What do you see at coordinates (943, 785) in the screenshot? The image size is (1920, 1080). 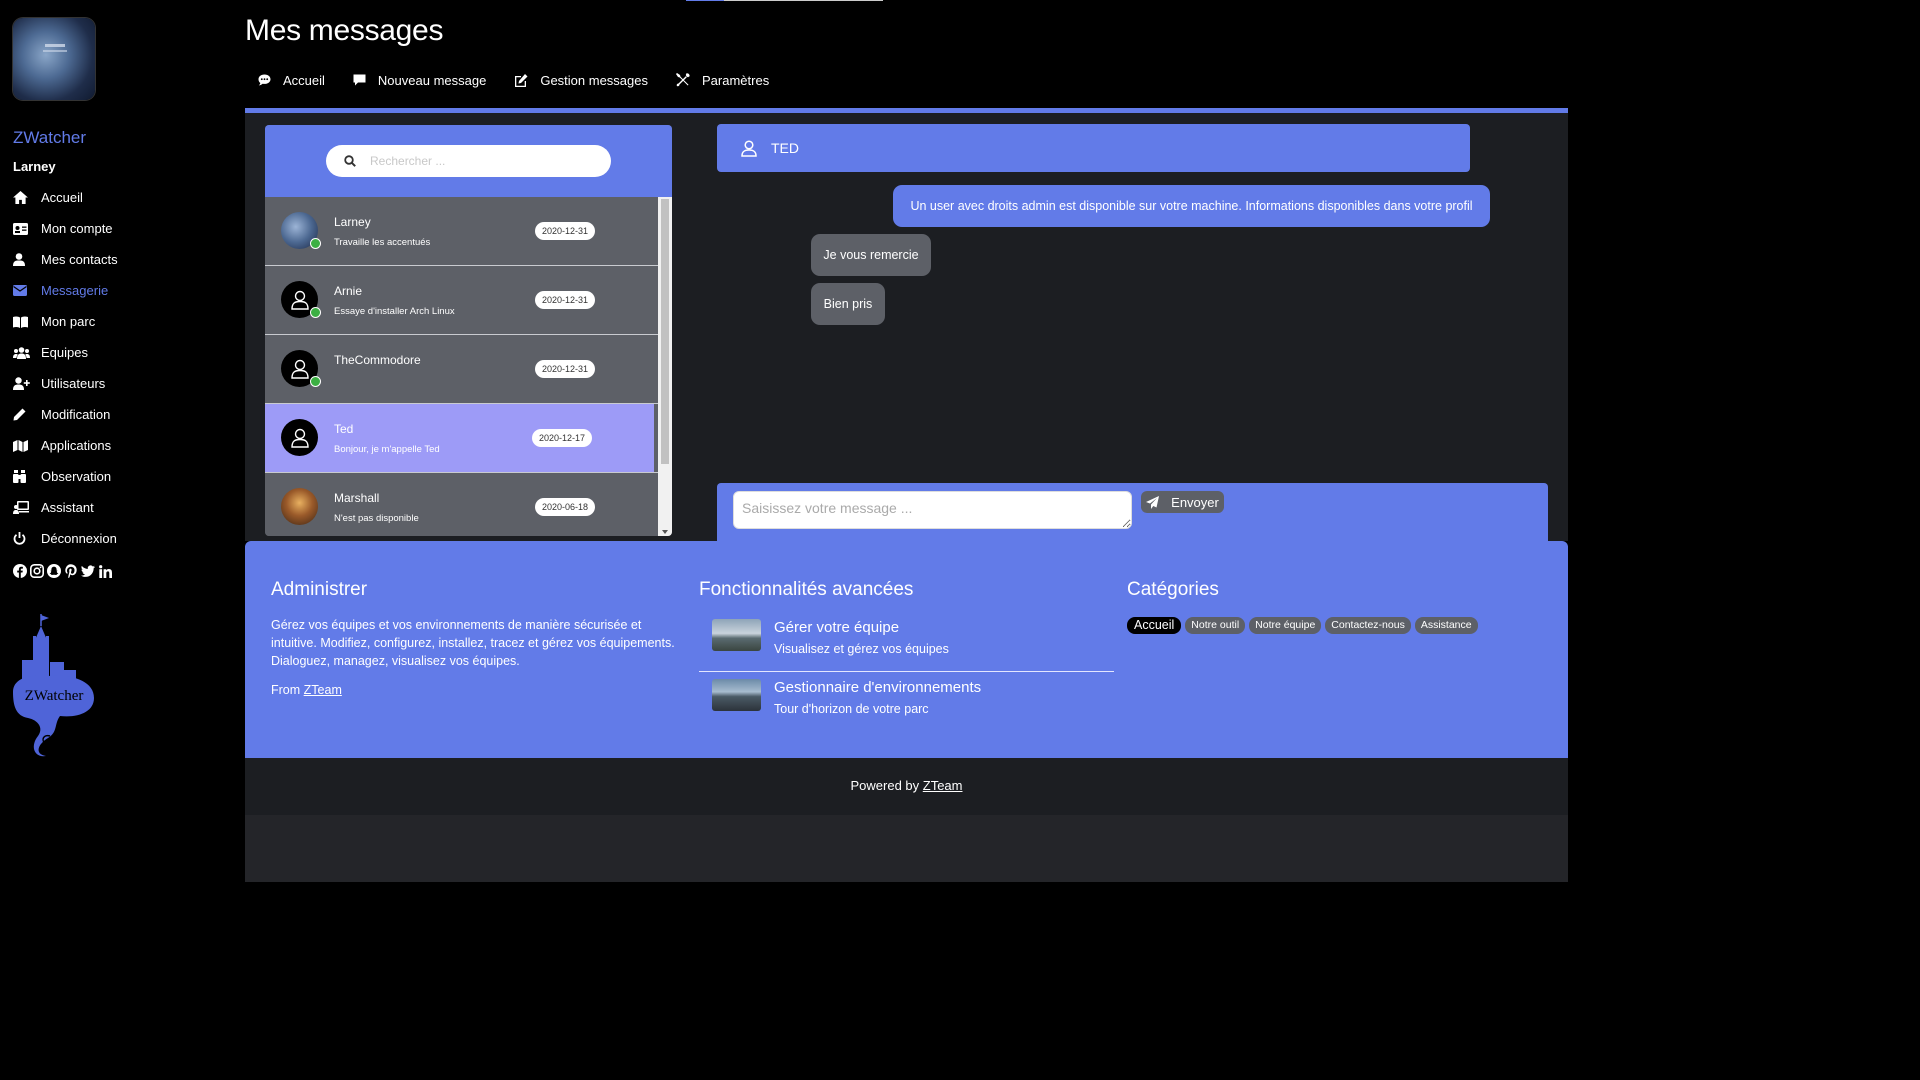 I see `zteam-footer-link: ZTeam` at bounding box center [943, 785].